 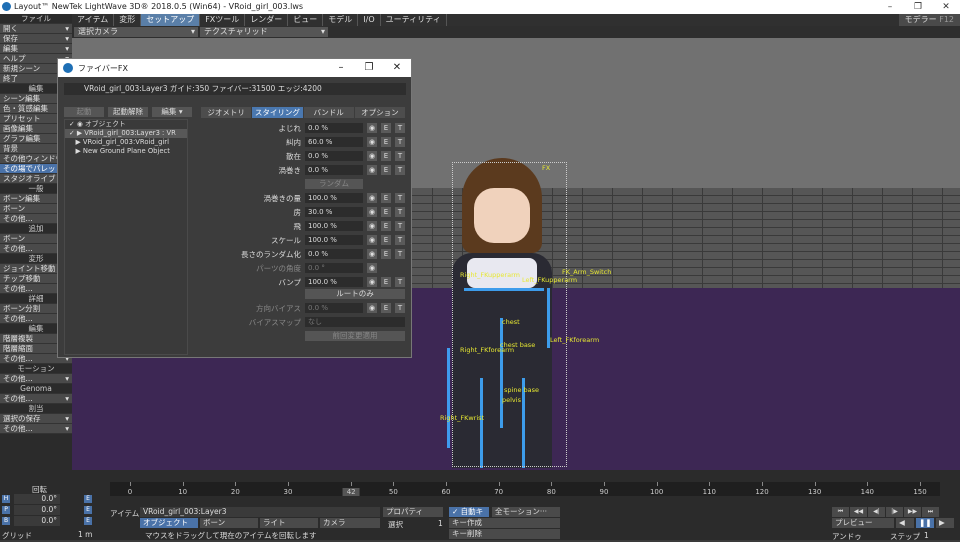 What do you see at coordinates (918, 7) in the screenshot?
I see `maximize-button: ❐` at bounding box center [918, 7].